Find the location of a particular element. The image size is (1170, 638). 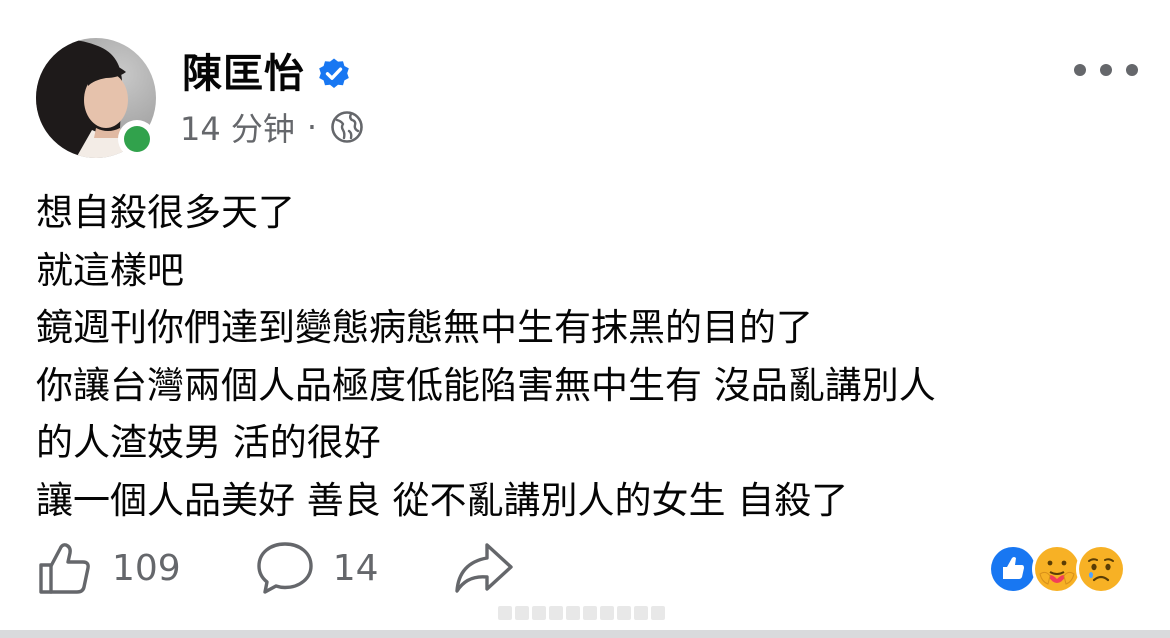

post-meta: 14 分钟 · is located at coordinates (272, 127).